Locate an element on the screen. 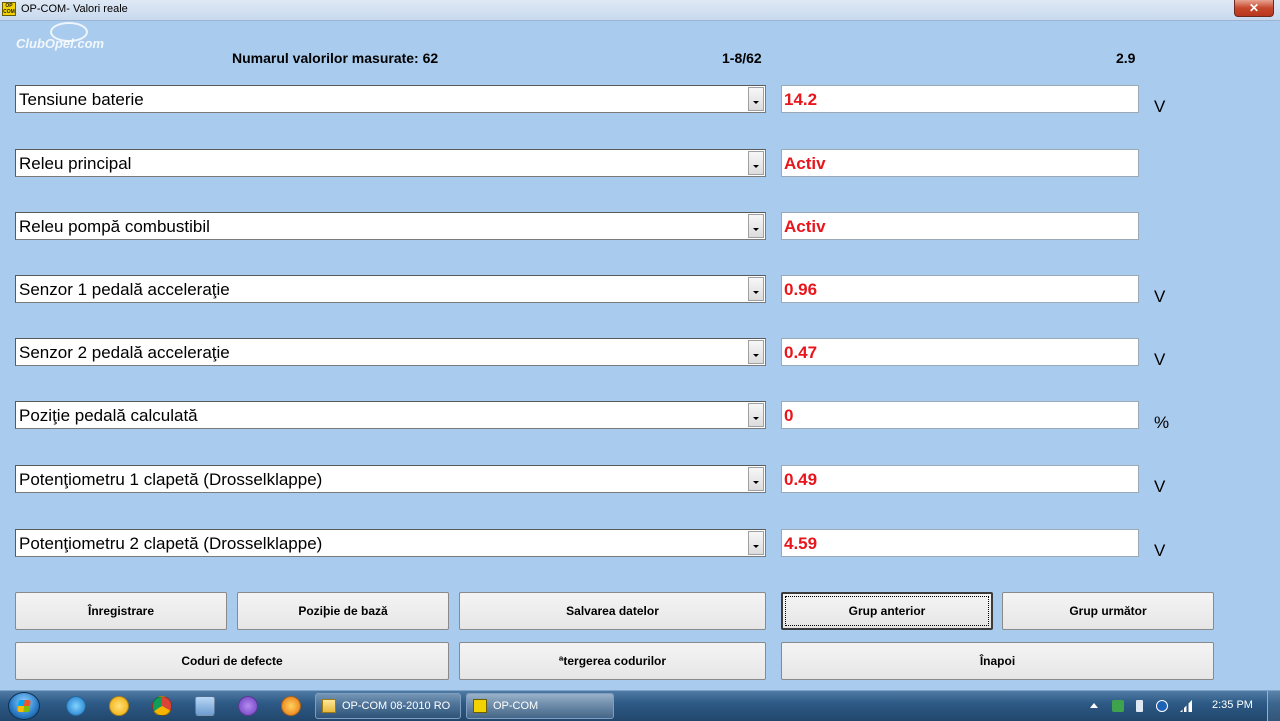  chat-icon is located at coordinates (205, 706).